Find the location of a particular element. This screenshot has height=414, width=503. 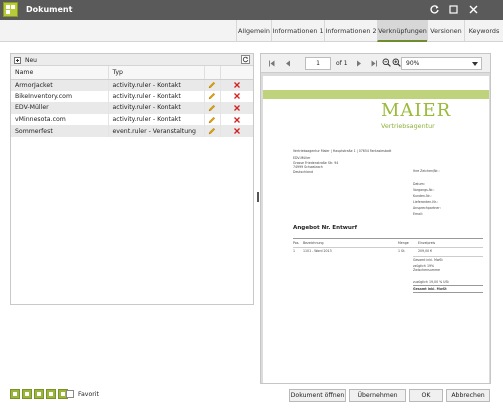

refresh-links-icon is located at coordinates (245, 59).